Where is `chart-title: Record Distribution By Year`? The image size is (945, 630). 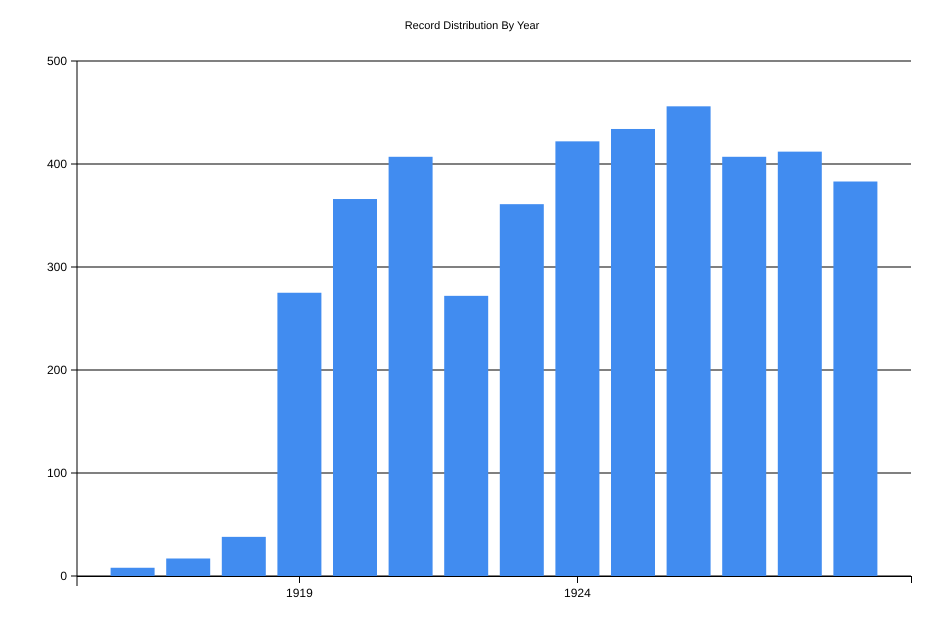 chart-title: Record Distribution By Year is located at coordinates (472, 26).